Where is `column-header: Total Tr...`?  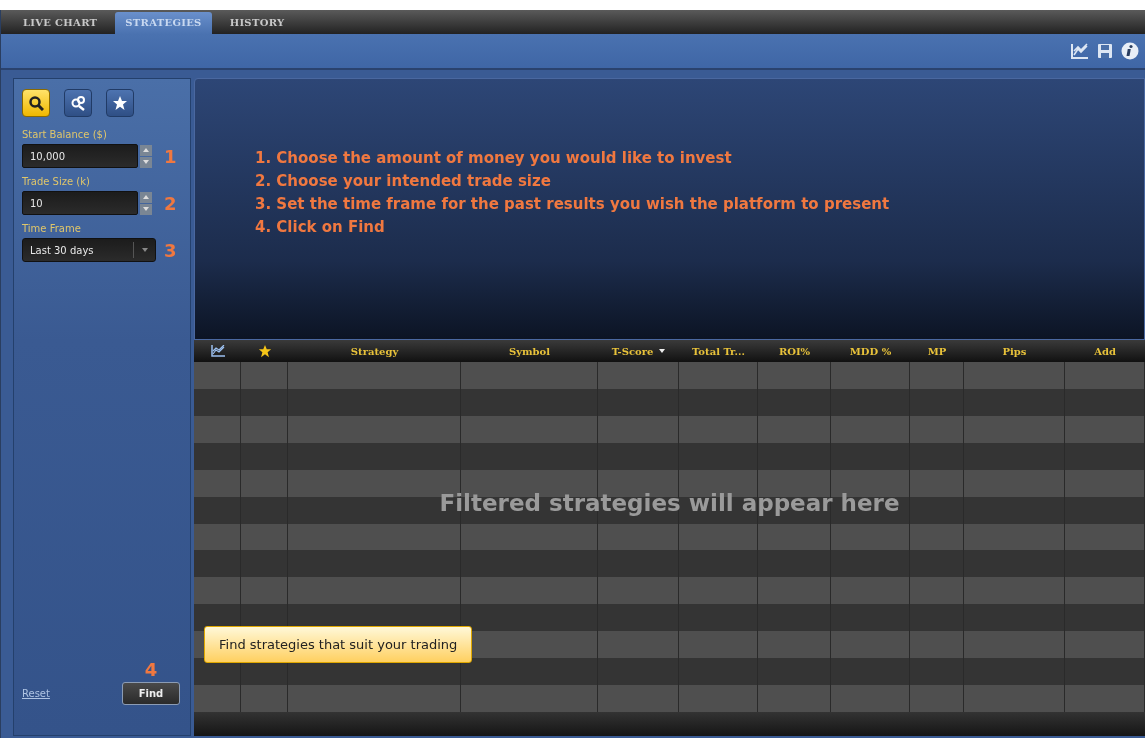 column-header: Total Tr... is located at coordinates (718, 351).